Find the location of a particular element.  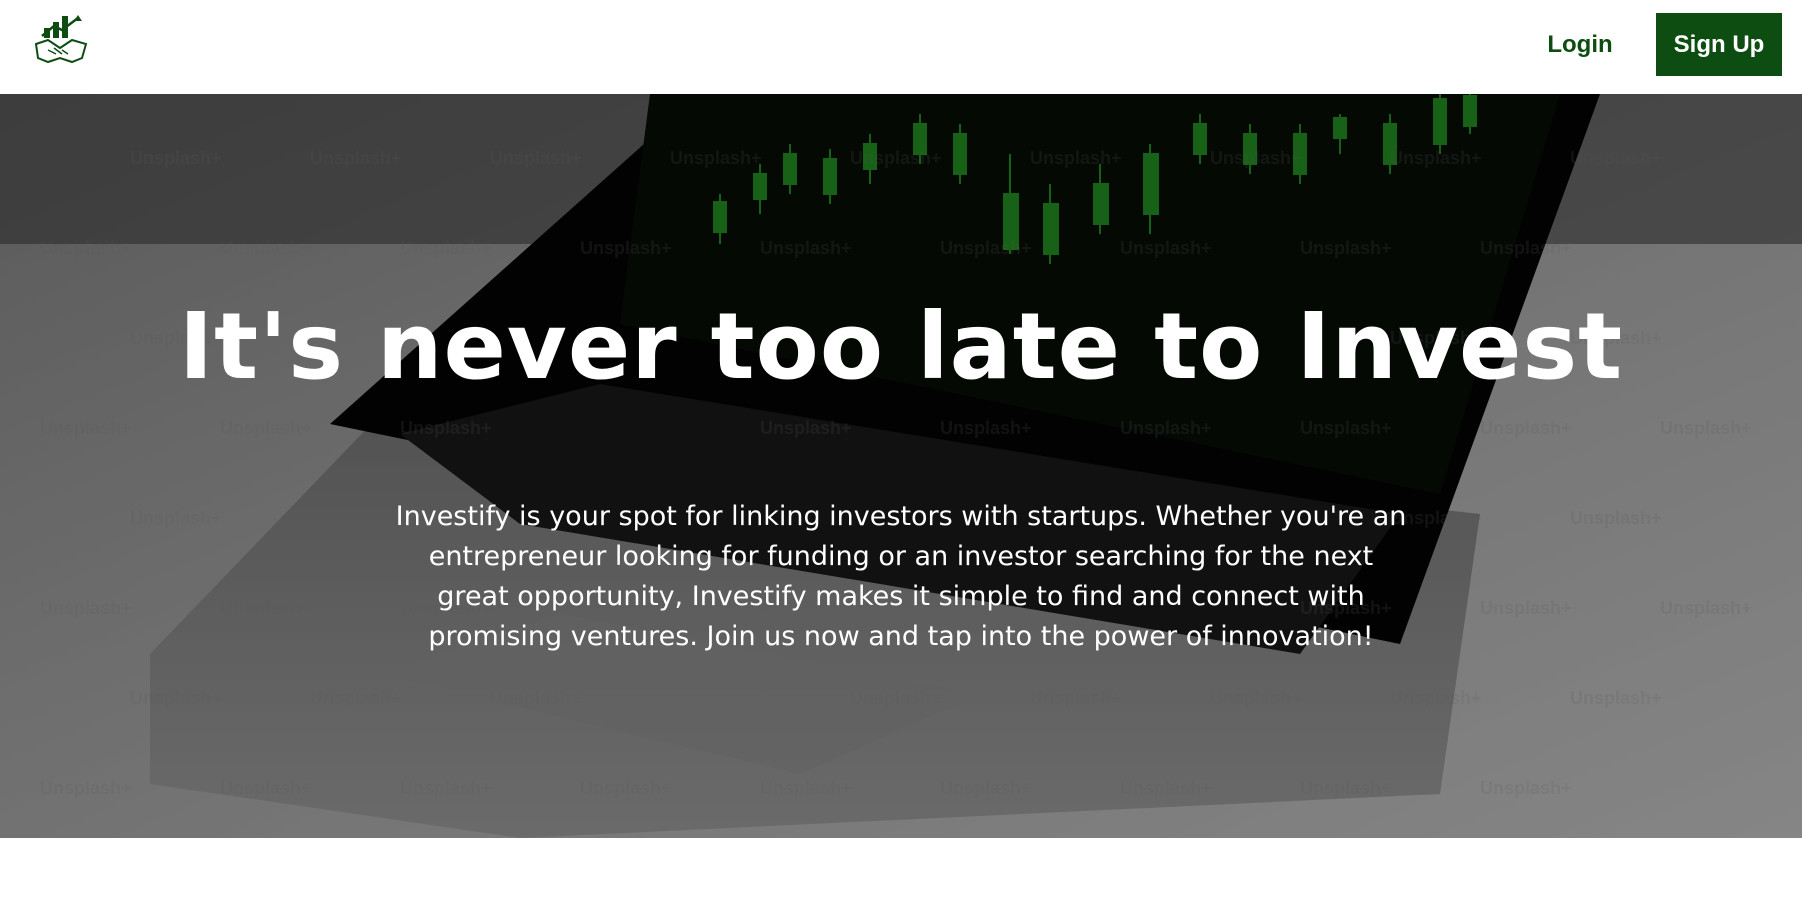

hero-title: It's never too late to Invest is located at coordinates (901, 346).